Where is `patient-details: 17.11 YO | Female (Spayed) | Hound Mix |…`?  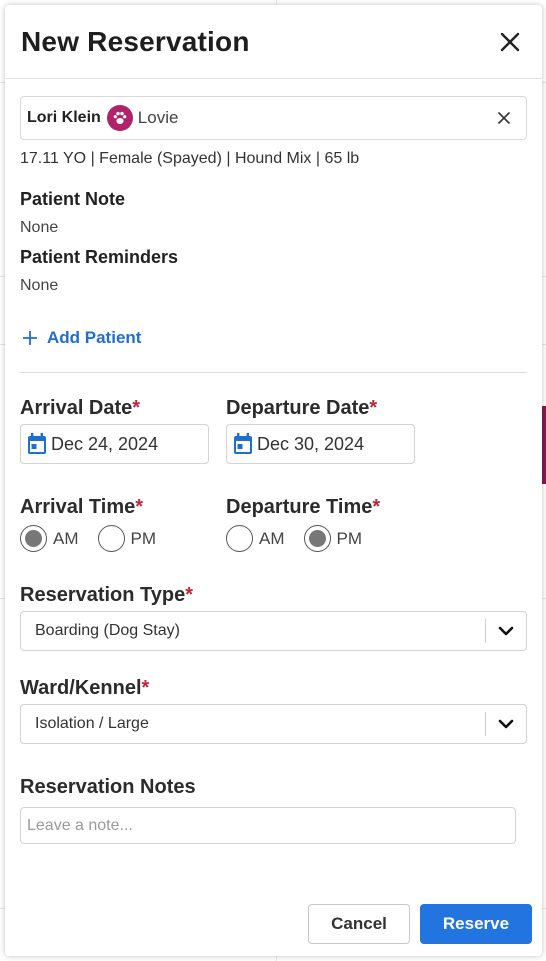 patient-details: 17.11 YO | Female (Spayed) | Hound Mix |… is located at coordinates (190, 158).